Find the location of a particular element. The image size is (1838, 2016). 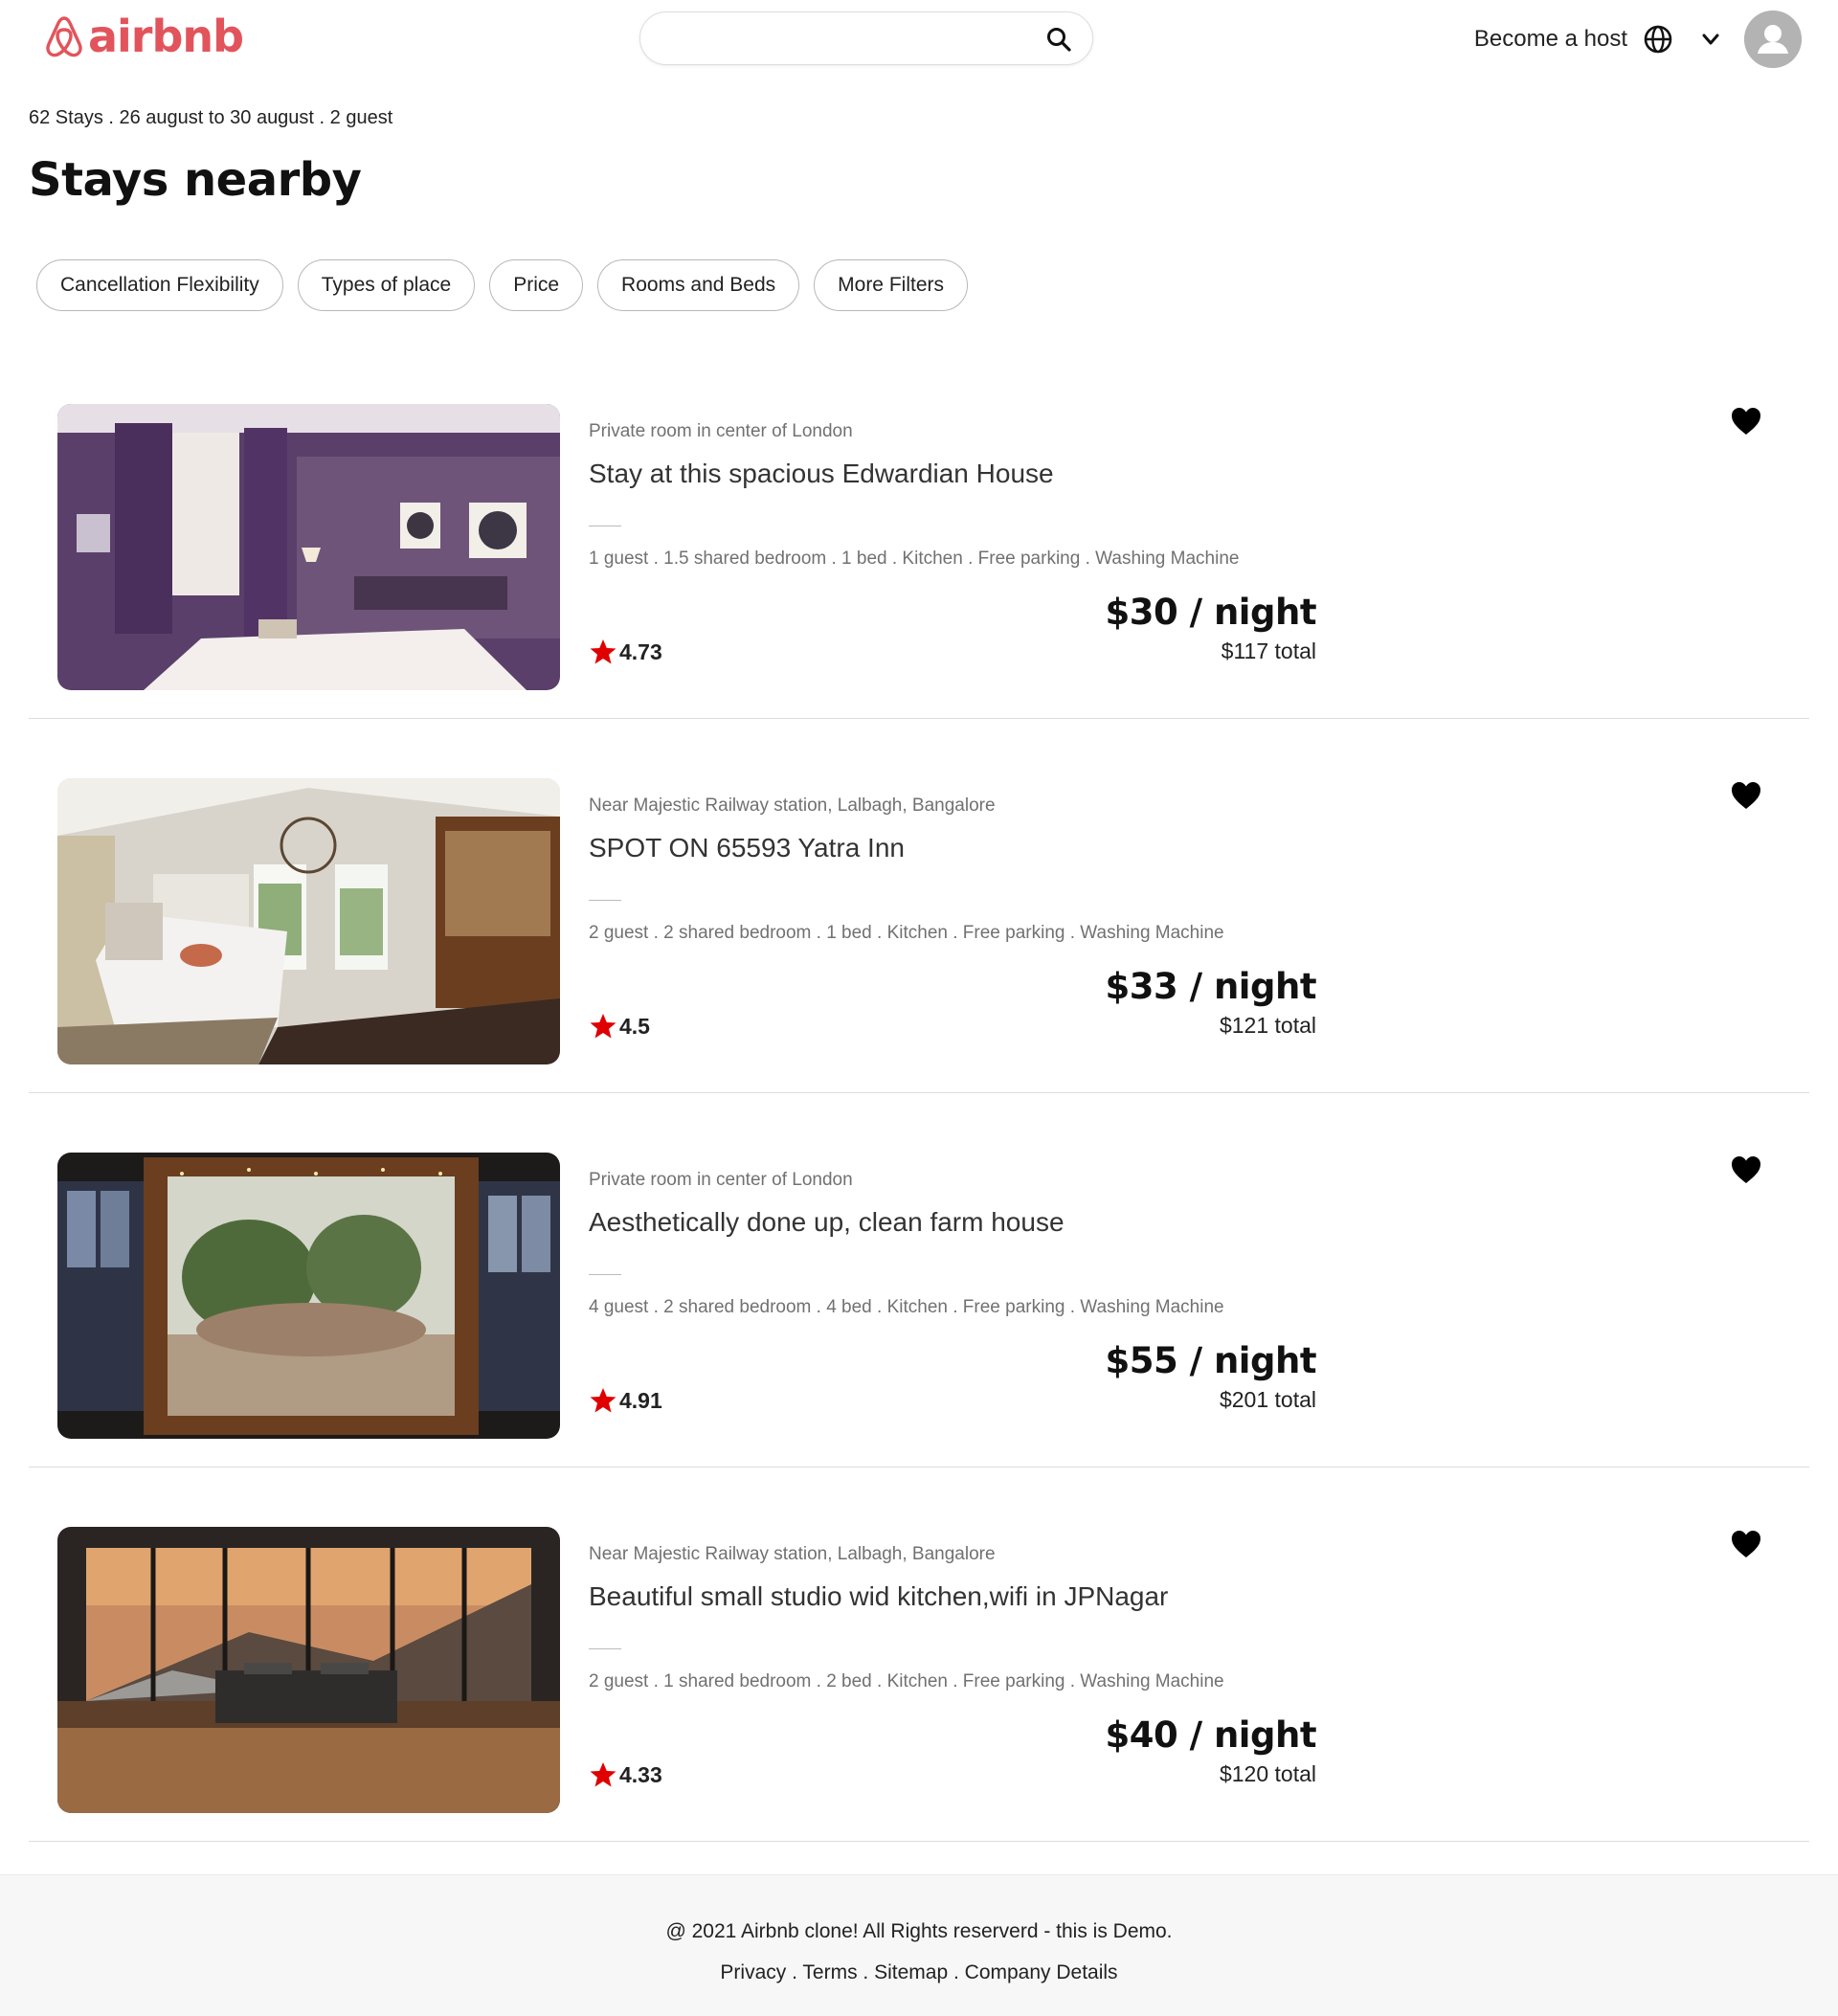

filter-price: Price is located at coordinates (537, 285).